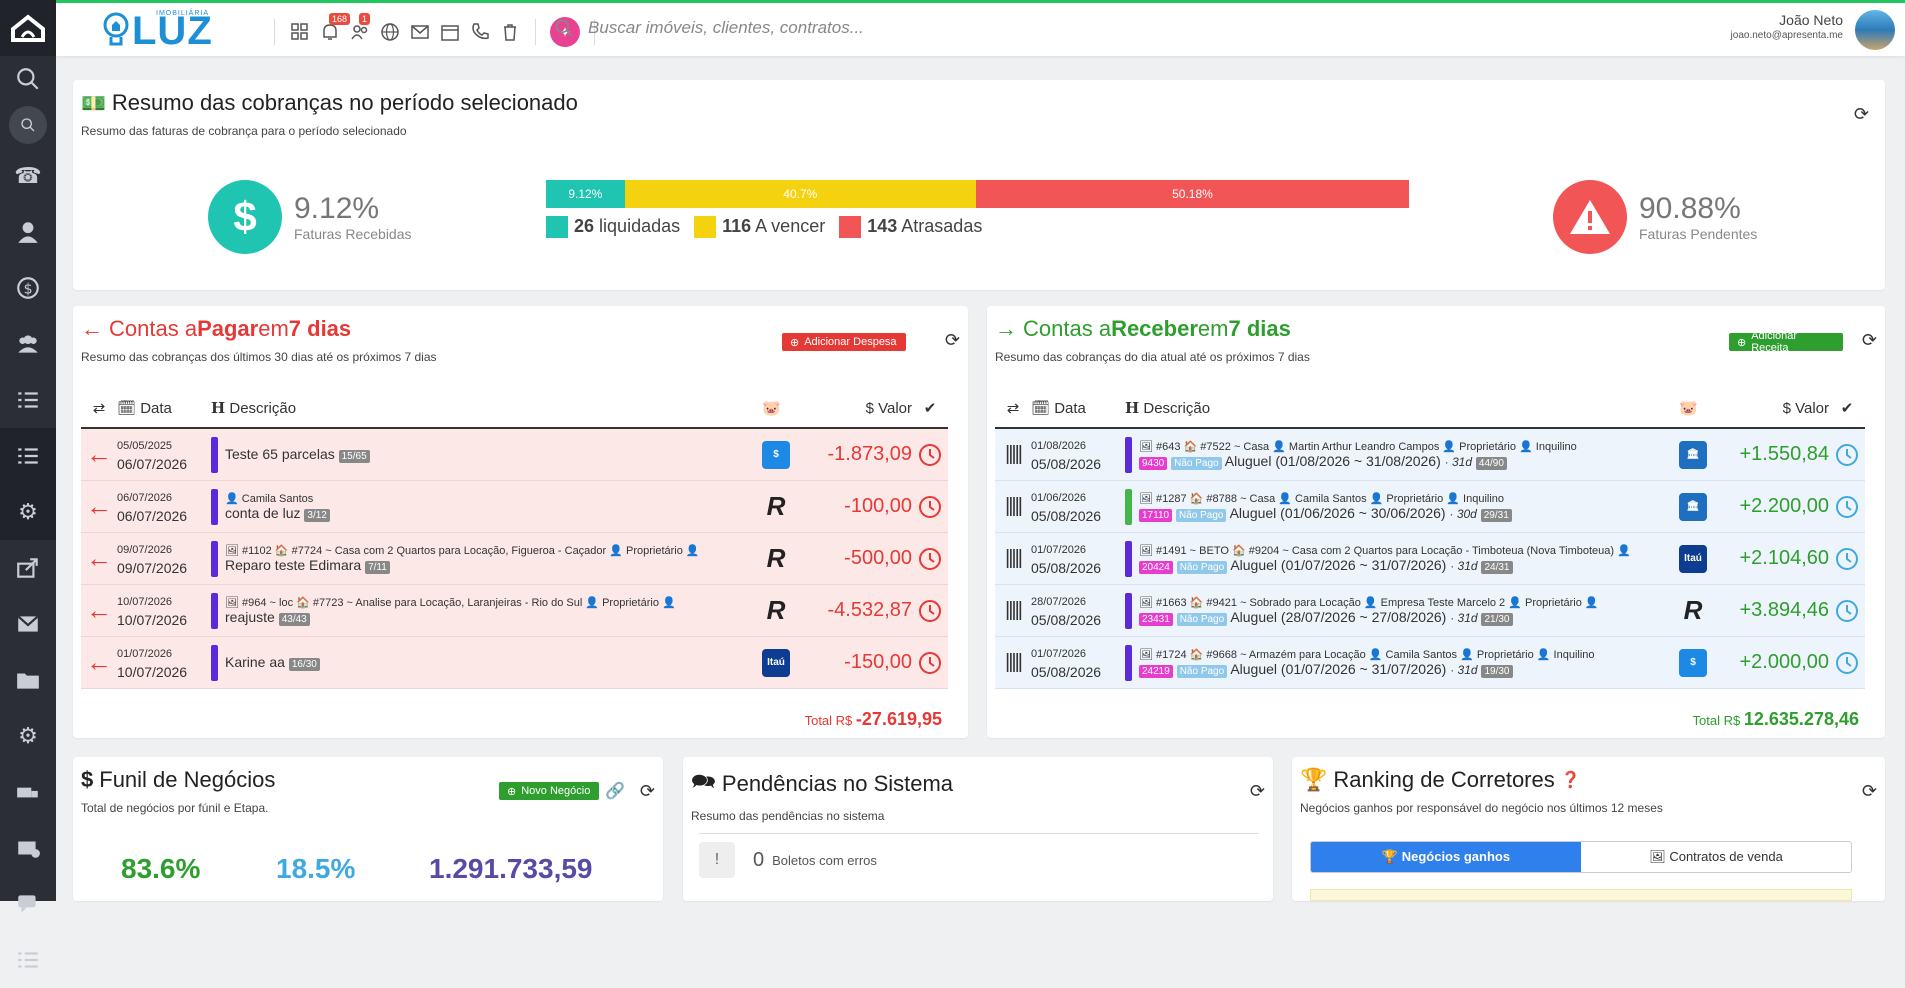  I want to click on mail-settings-icon, so click(28, 848).